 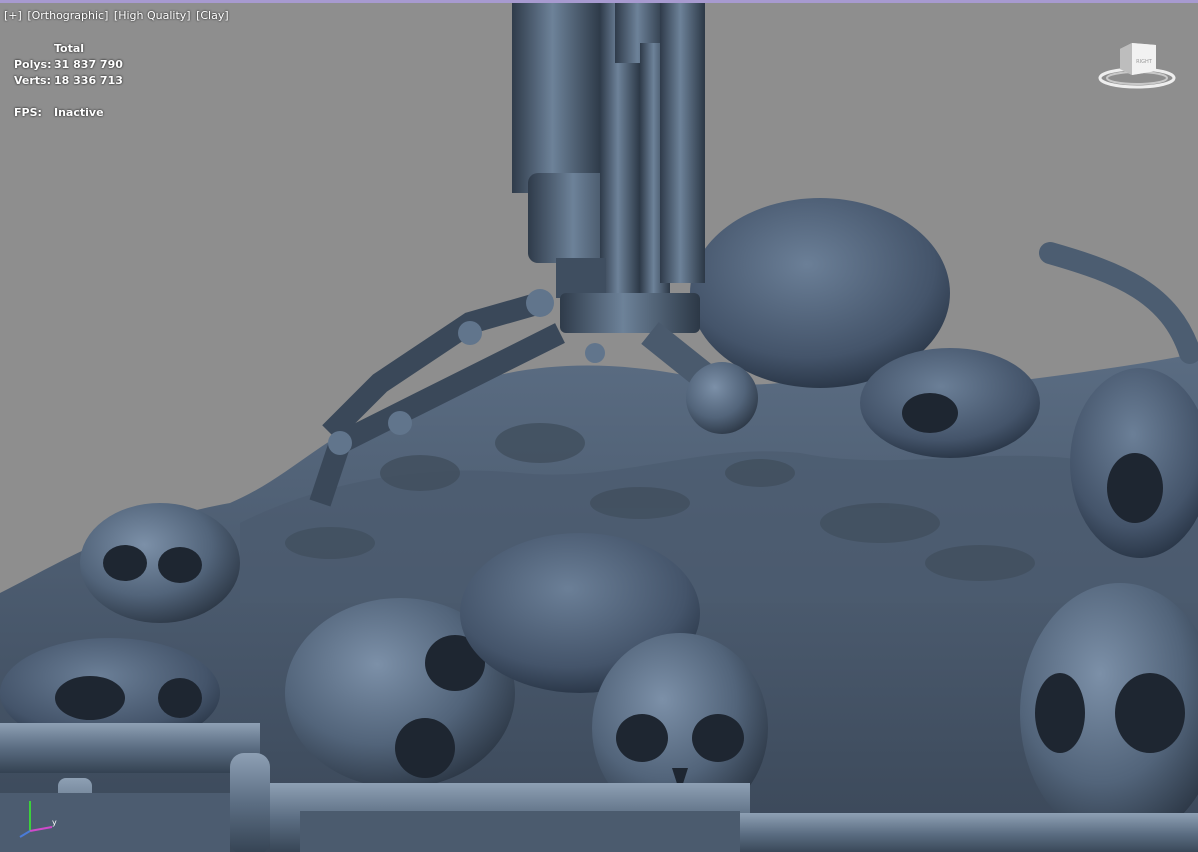 I want to click on fps-value: Inactive, so click(x=79, y=112).